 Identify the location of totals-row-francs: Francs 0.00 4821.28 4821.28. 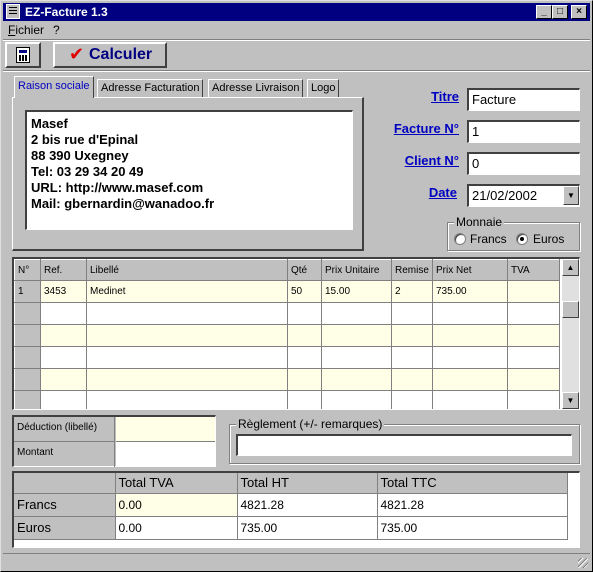
(291, 505).